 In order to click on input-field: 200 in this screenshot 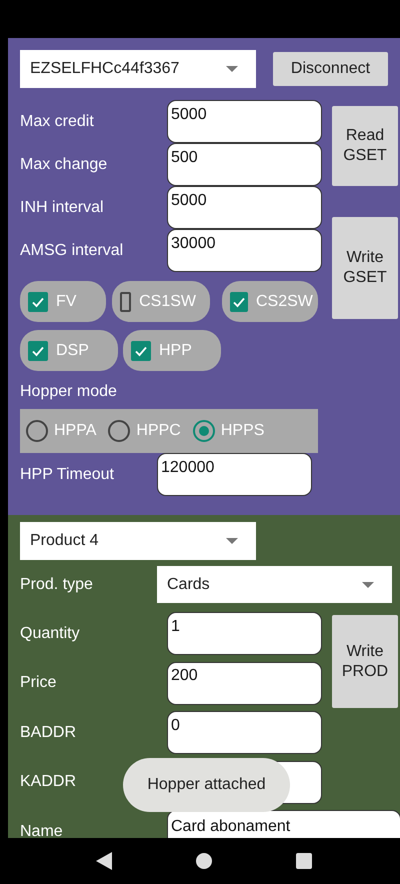, I will do `click(244, 683)`.